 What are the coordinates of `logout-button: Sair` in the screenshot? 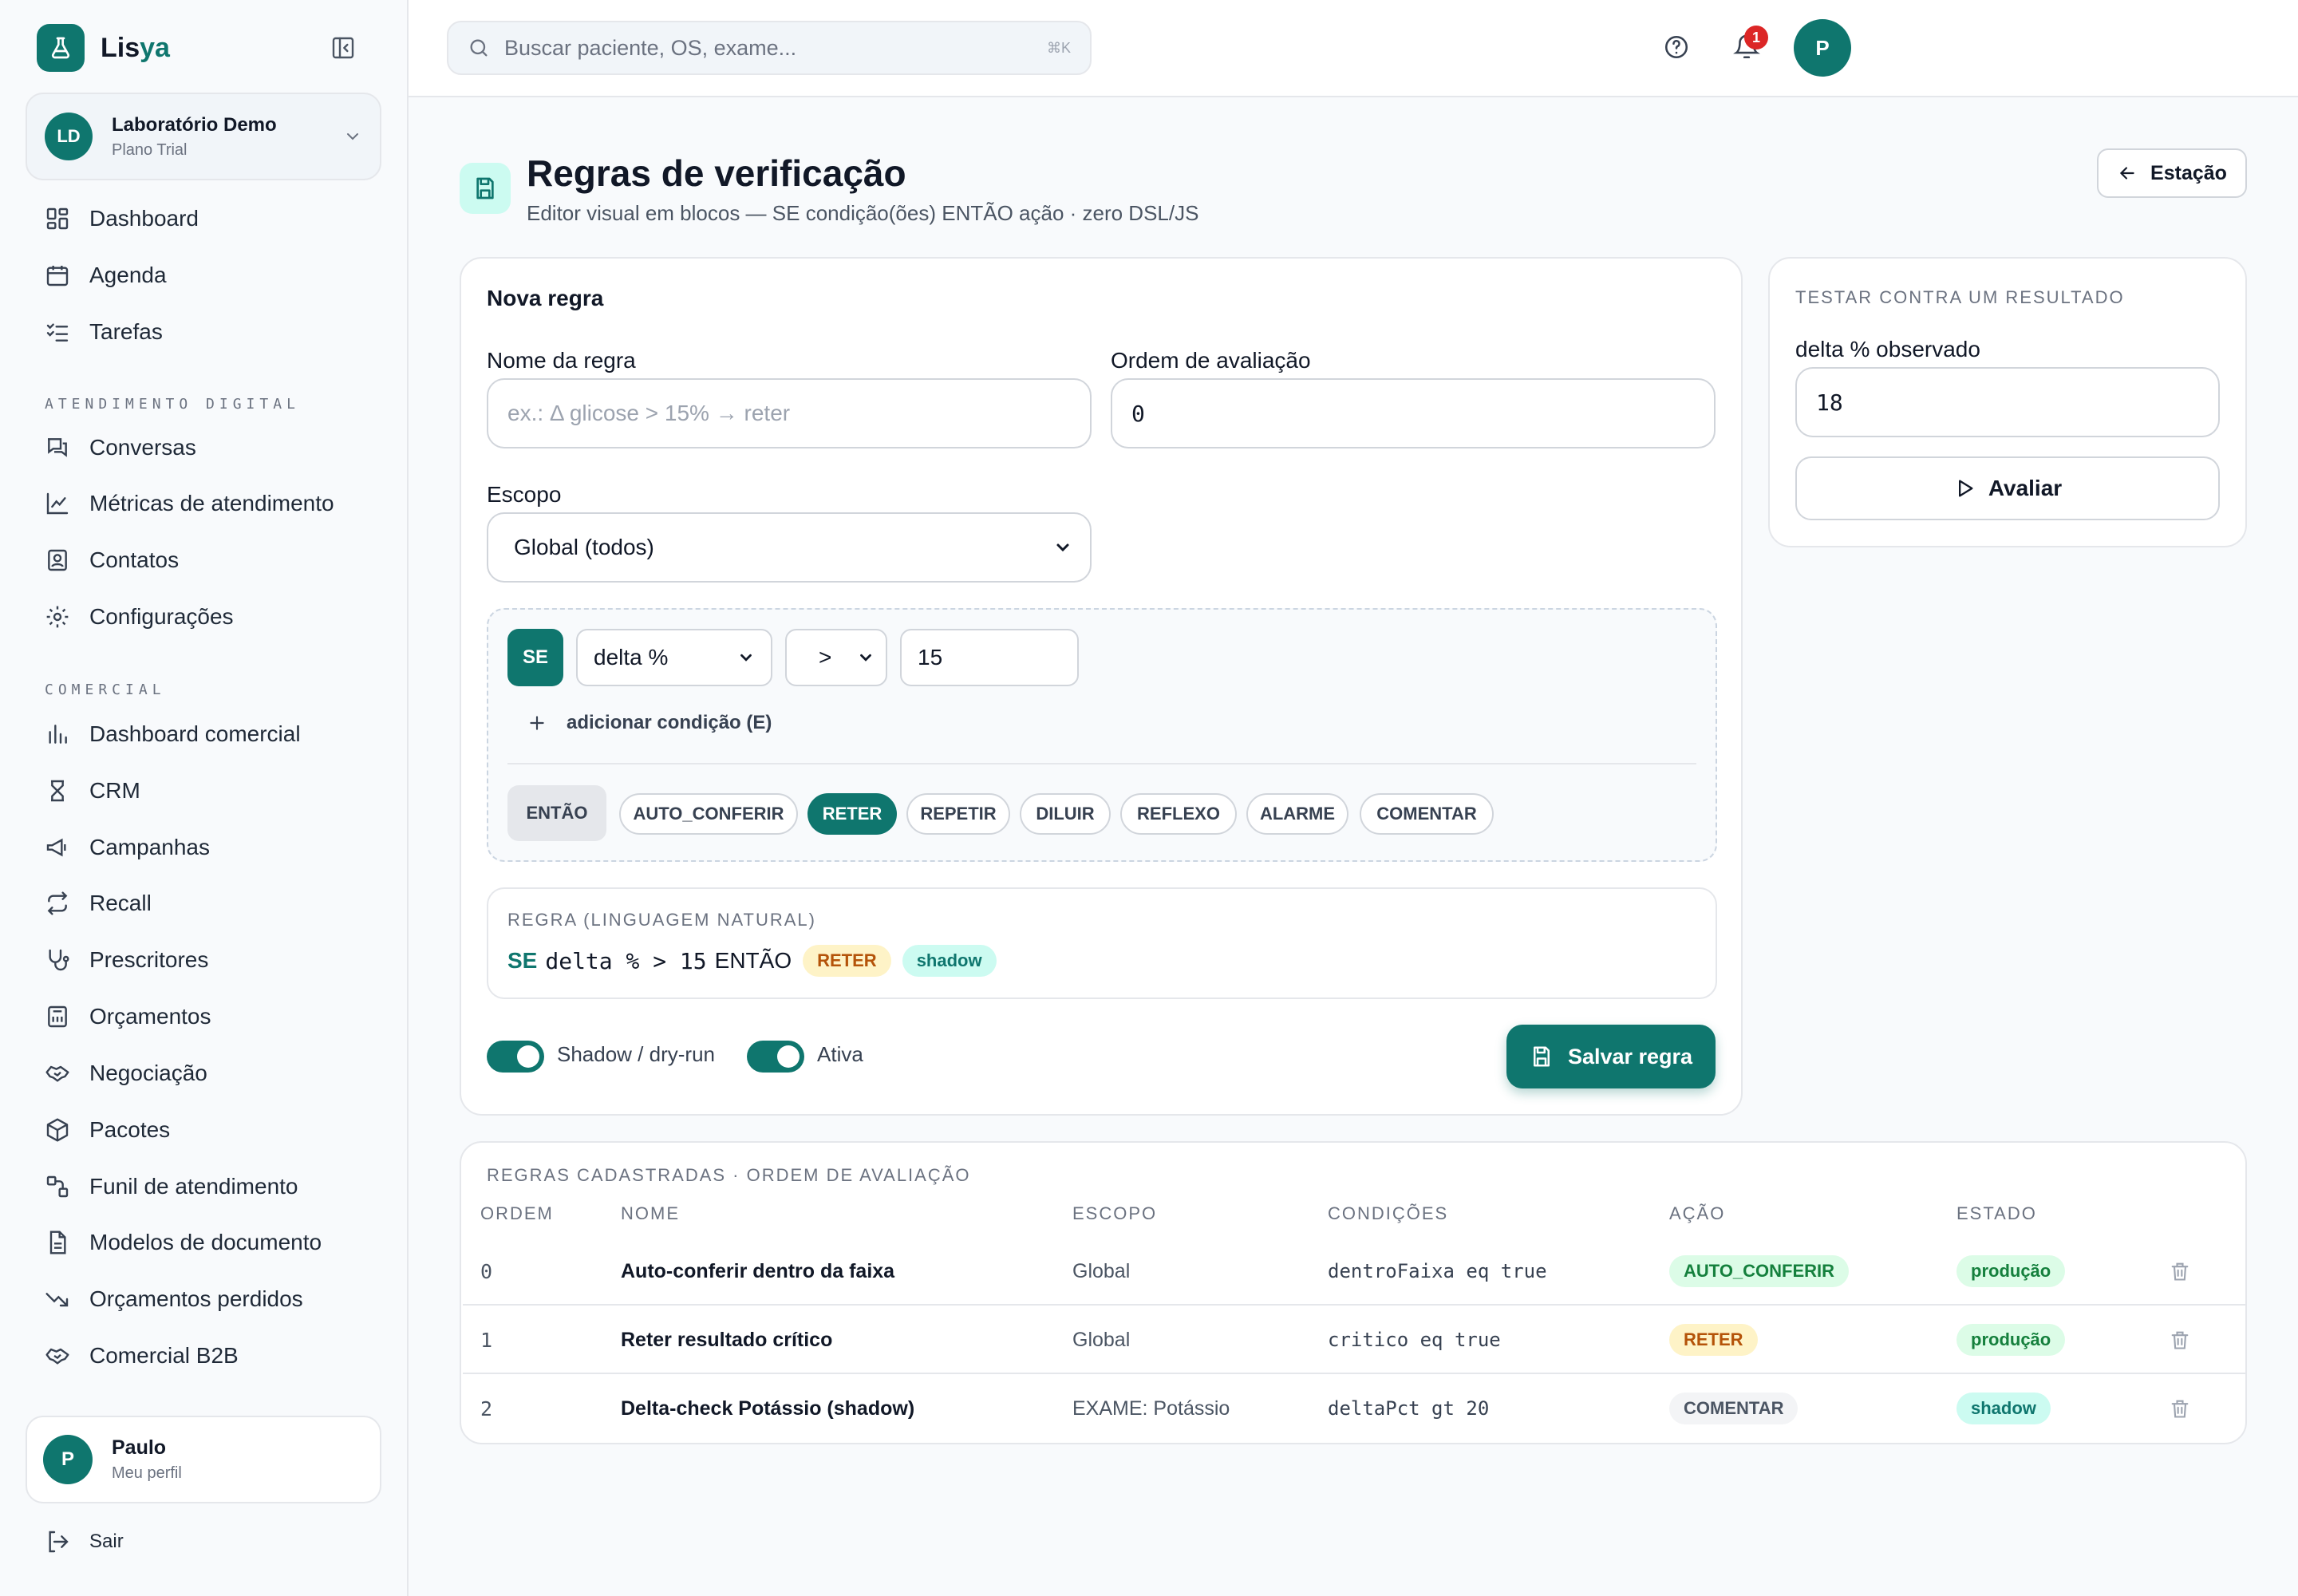 It's located at (85, 1542).